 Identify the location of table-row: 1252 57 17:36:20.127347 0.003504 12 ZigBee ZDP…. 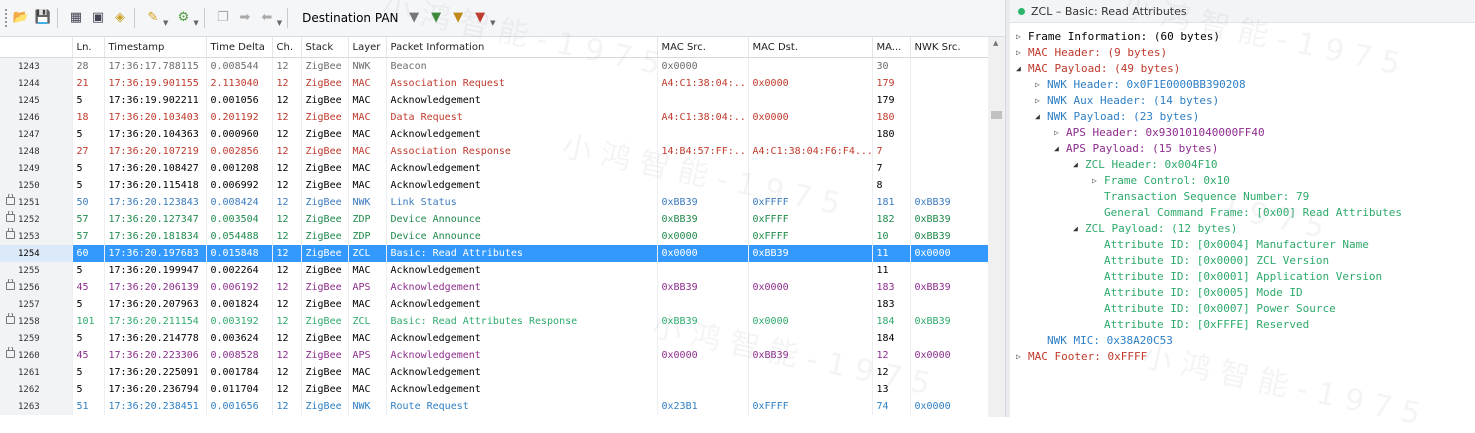
(494, 219).